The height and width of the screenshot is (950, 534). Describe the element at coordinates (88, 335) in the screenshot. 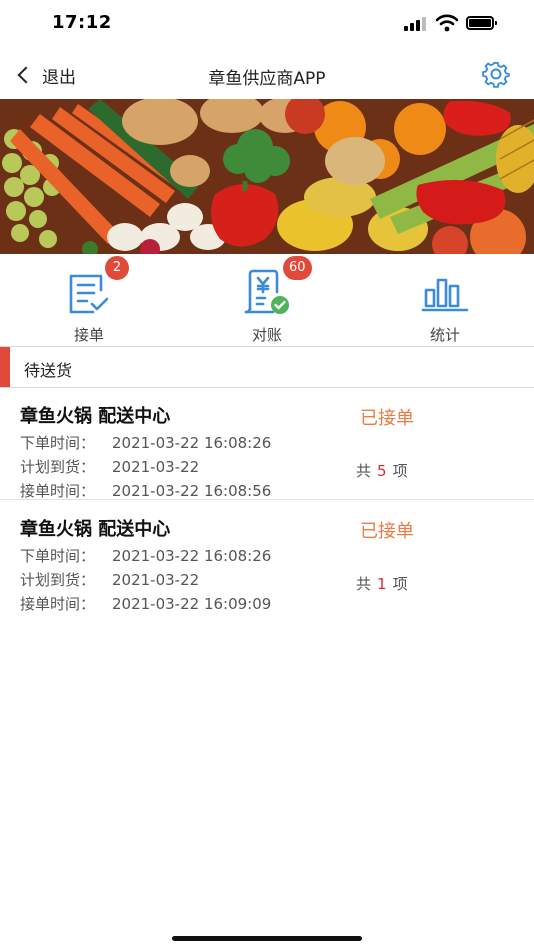

I see `menu-item-label: 接单` at that location.